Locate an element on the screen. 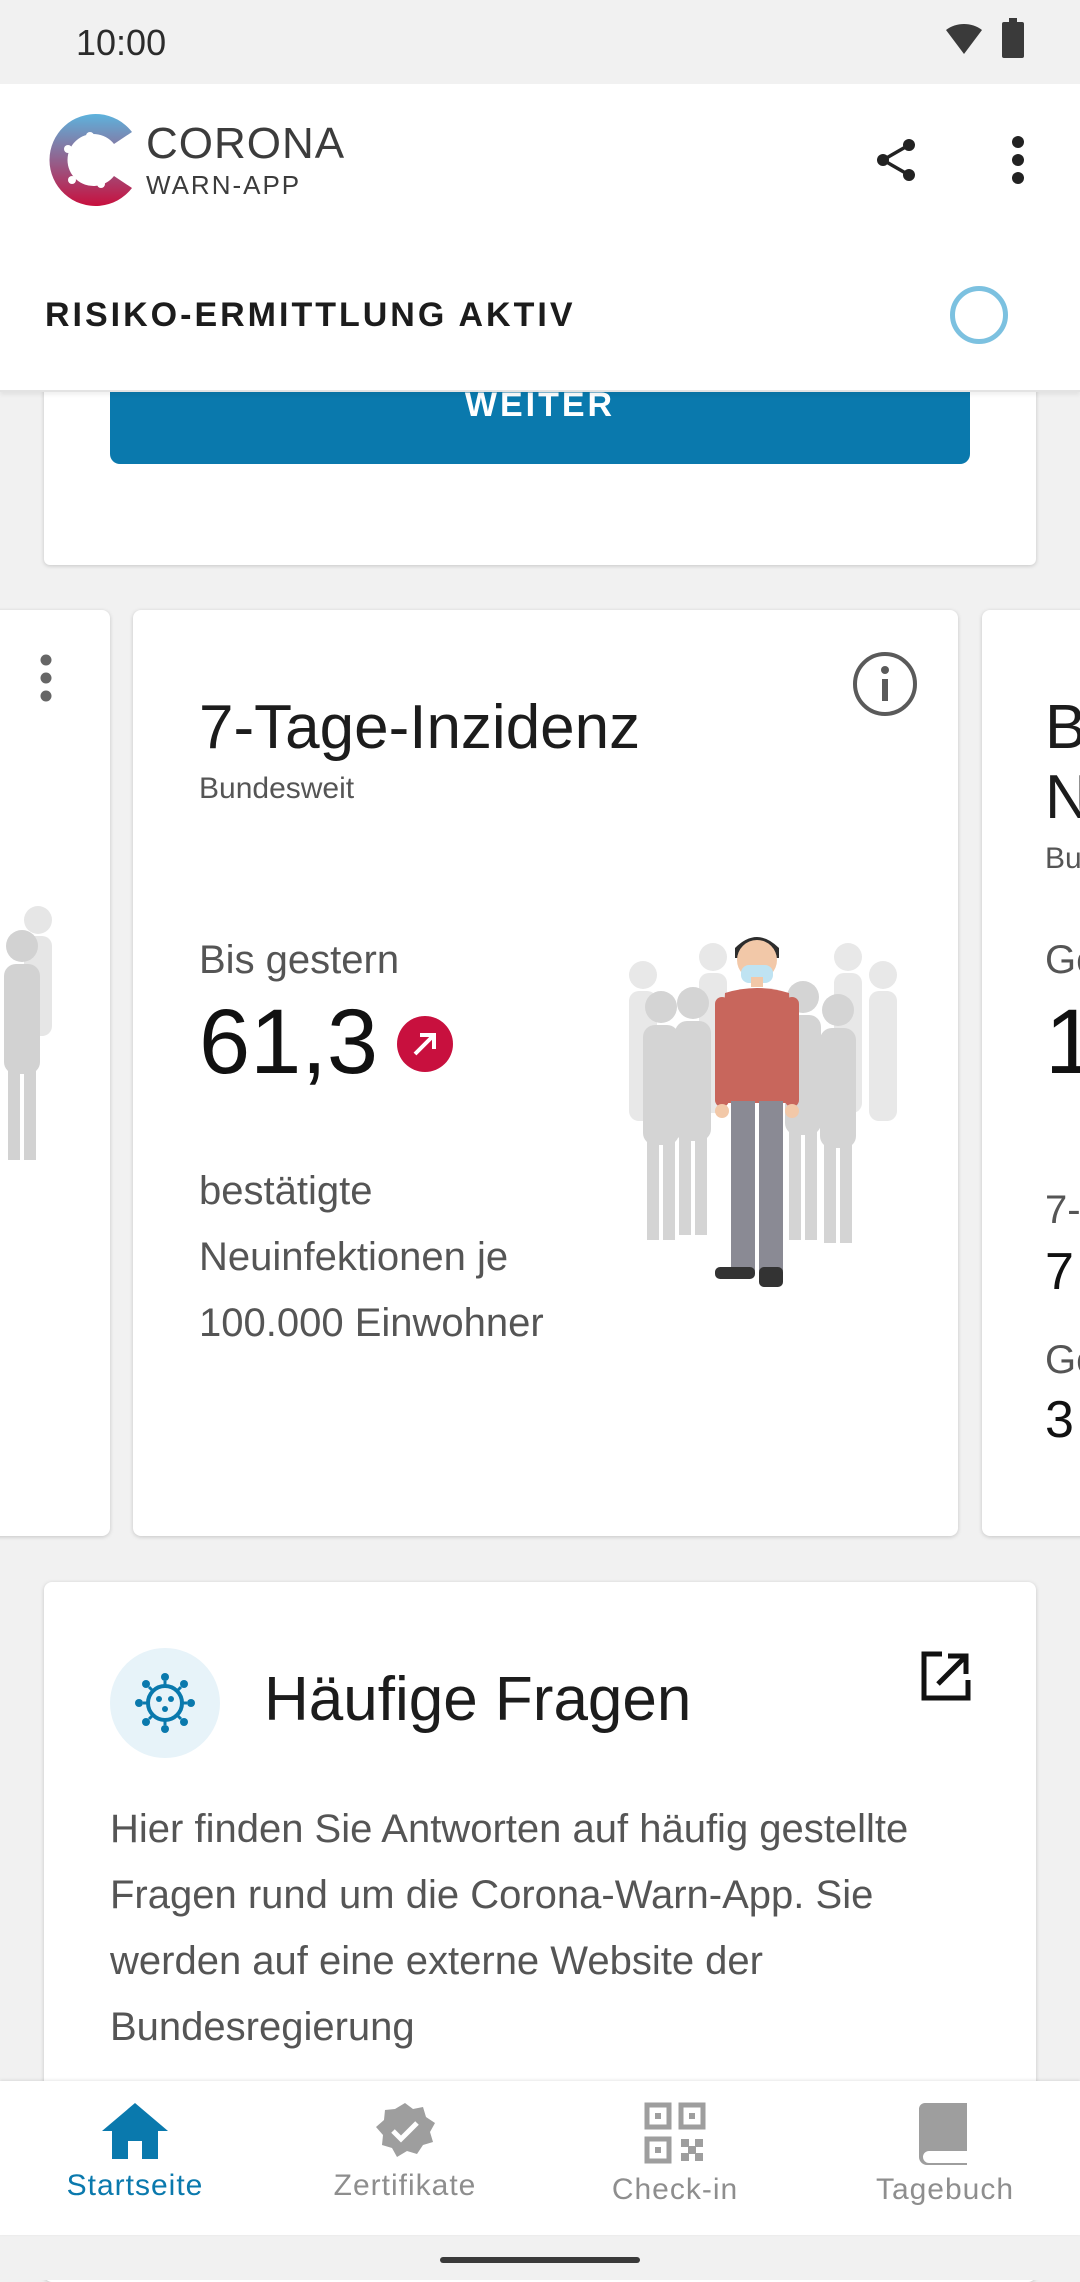 This screenshot has width=1080, height=2282. next-card-fragment: Bu is located at coordinates (1062, 858).